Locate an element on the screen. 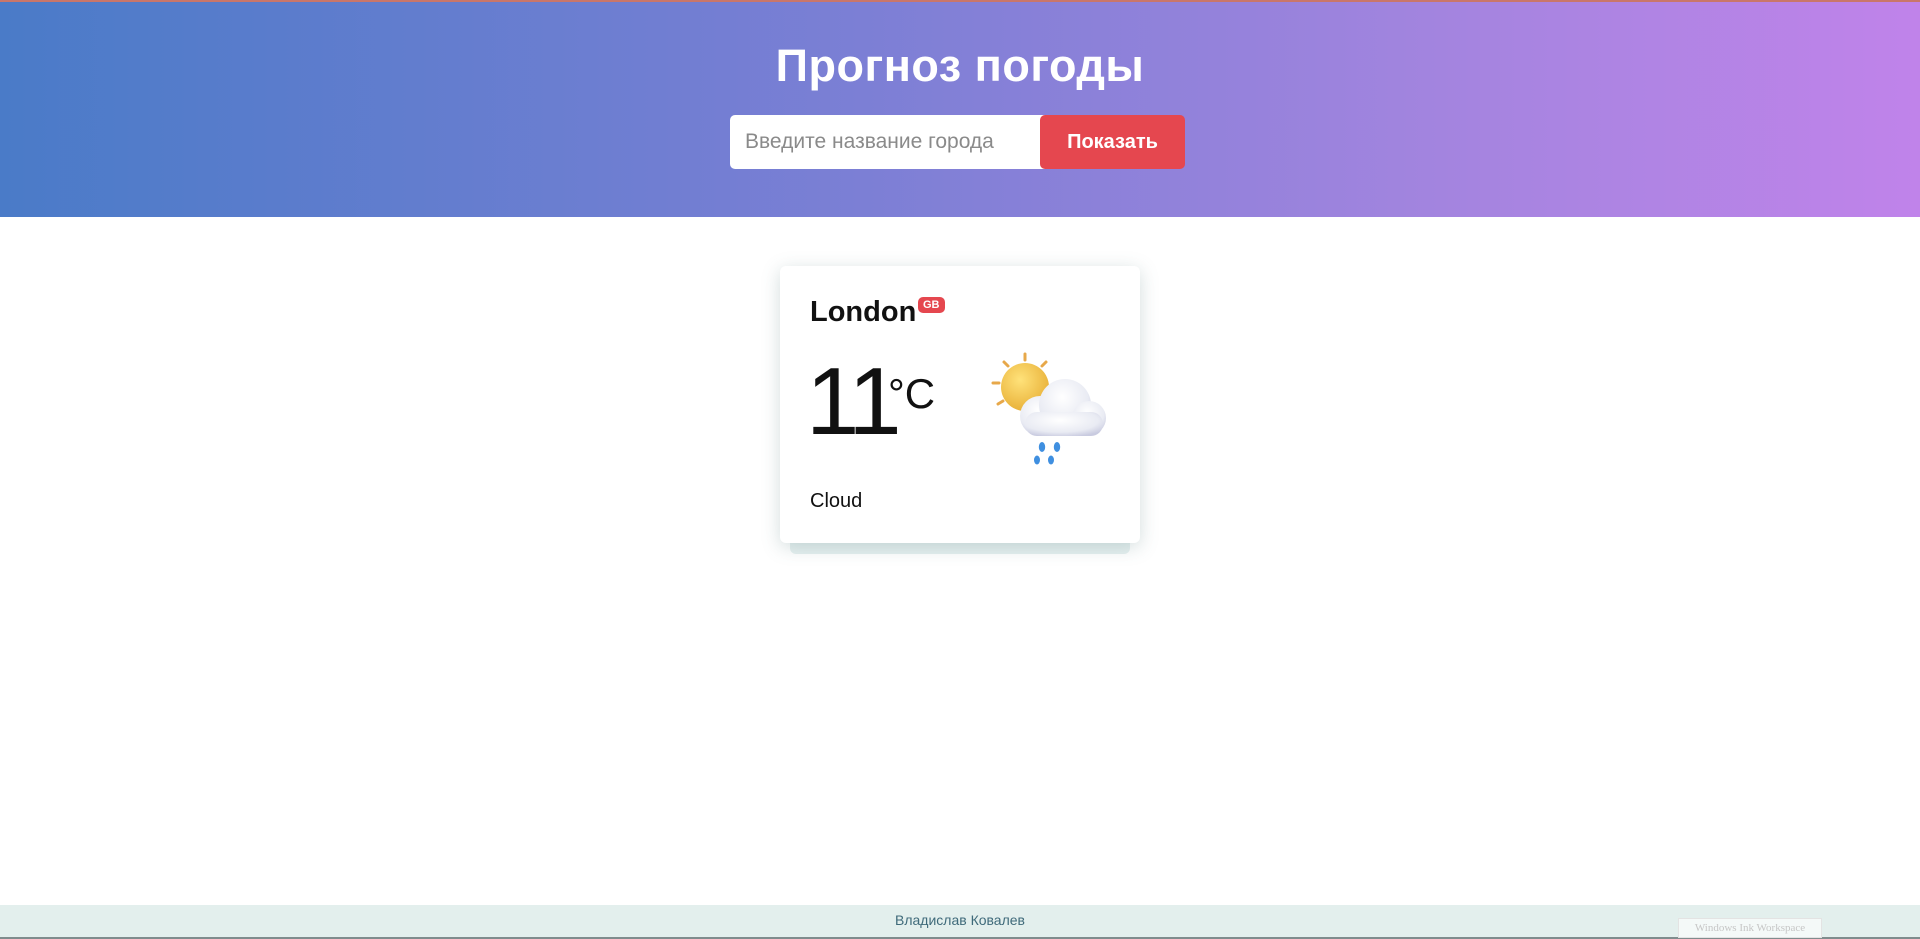 The width and height of the screenshot is (1920, 939). page-title: Прогноз погоды is located at coordinates (960, 65).